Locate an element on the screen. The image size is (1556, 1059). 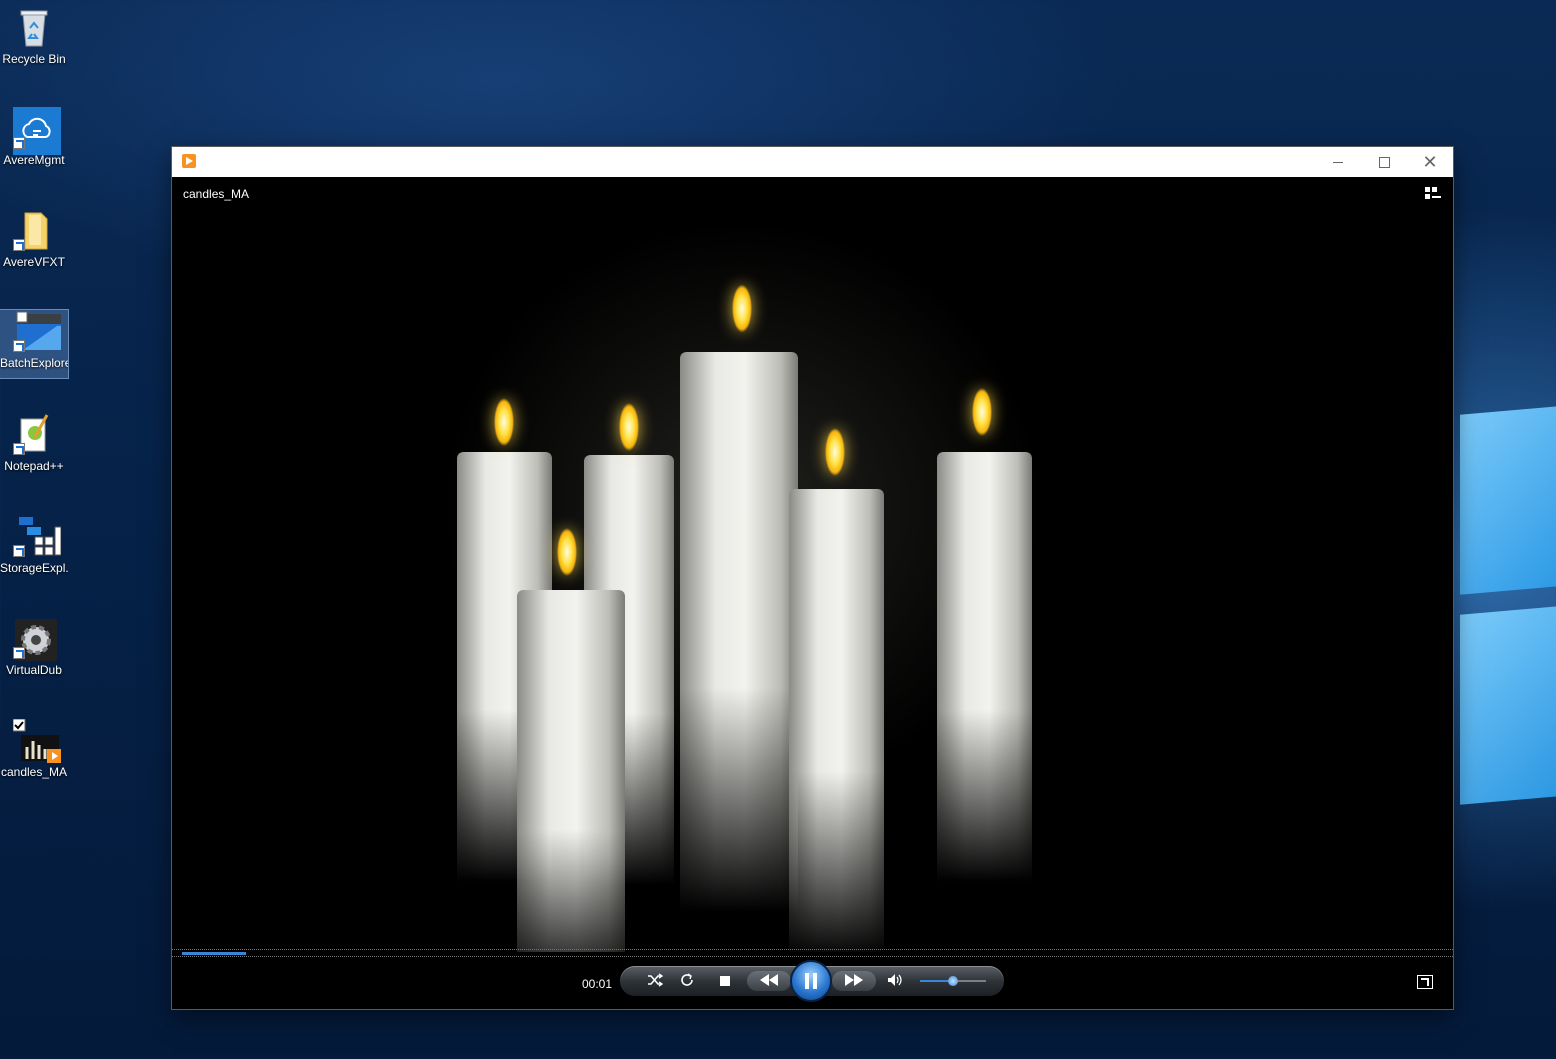
desktop-icon-averemgmt: AvereMgmt is located at coordinates (34, 137).